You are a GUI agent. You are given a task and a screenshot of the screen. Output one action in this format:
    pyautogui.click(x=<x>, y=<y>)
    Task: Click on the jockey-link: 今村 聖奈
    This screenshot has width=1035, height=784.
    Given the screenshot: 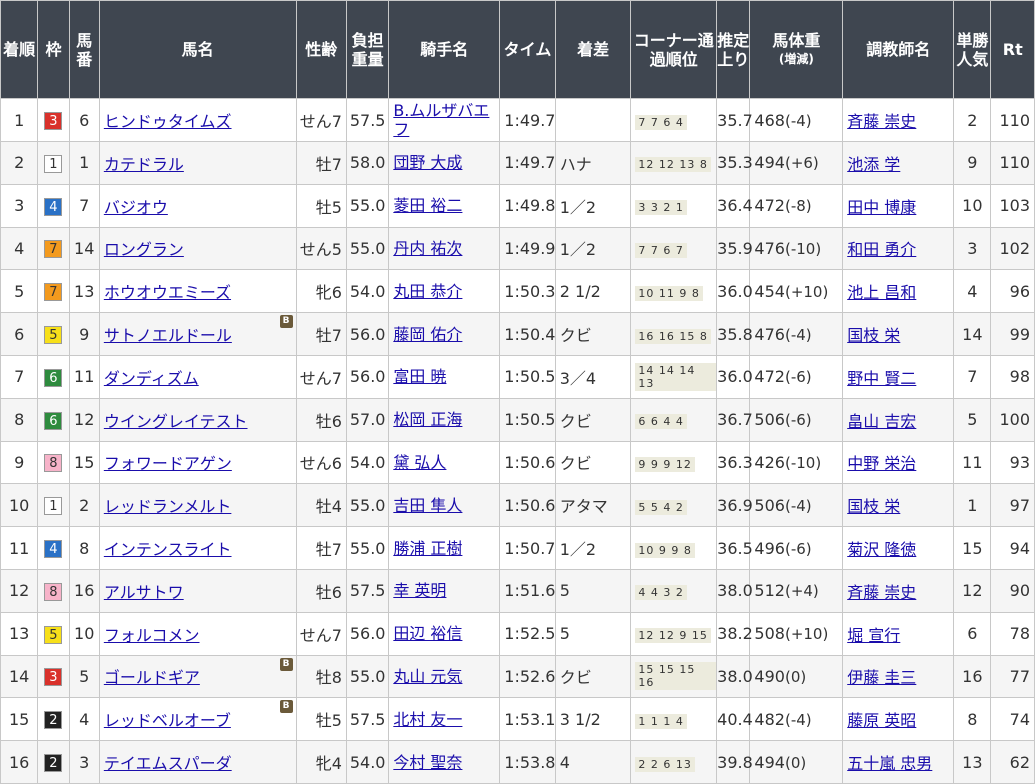 What is the action you would take?
    pyautogui.click(x=427, y=762)
    